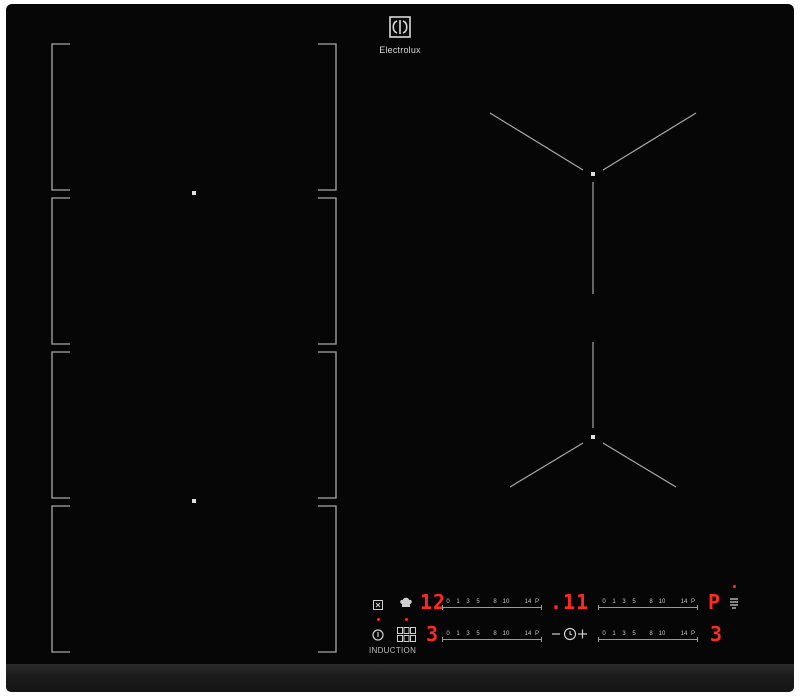 The height and width of the screenshot is (696, 800). I want to click on right-zone-top-left-line, so click(536, 141).